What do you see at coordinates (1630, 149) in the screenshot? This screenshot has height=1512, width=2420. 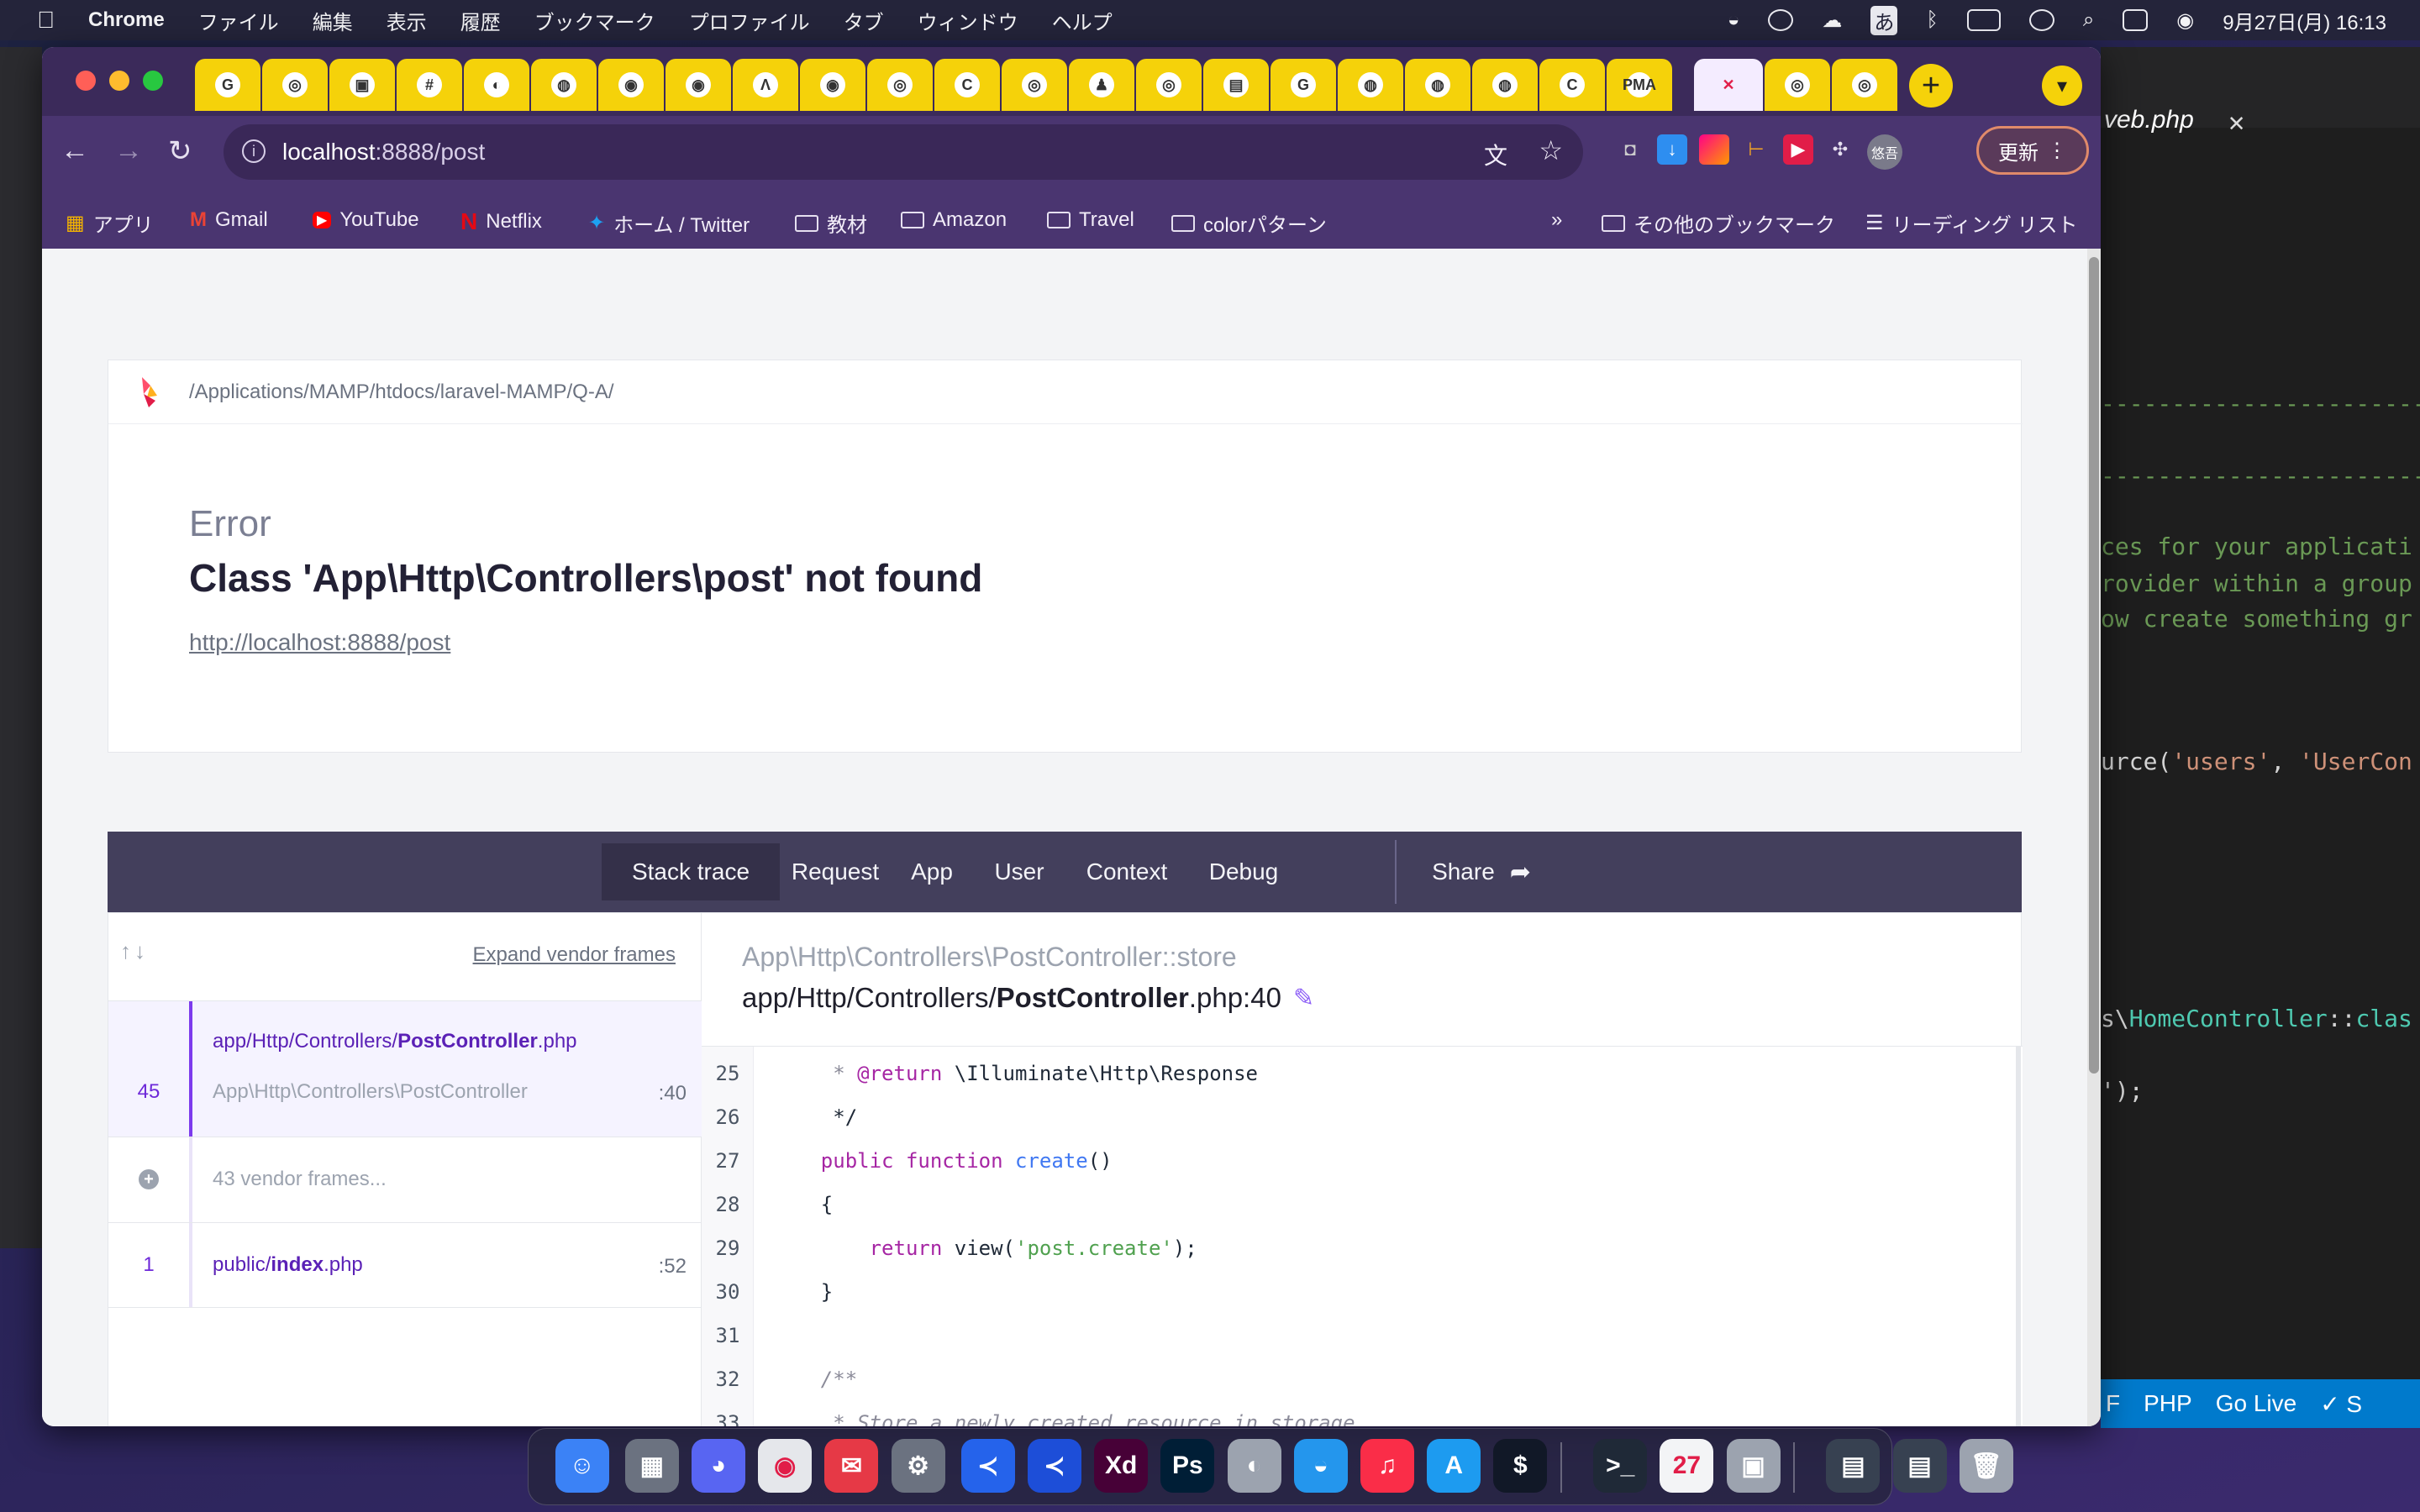 I see `screenshot-extension-icon: ◘` at bounding box center [1630, 149].